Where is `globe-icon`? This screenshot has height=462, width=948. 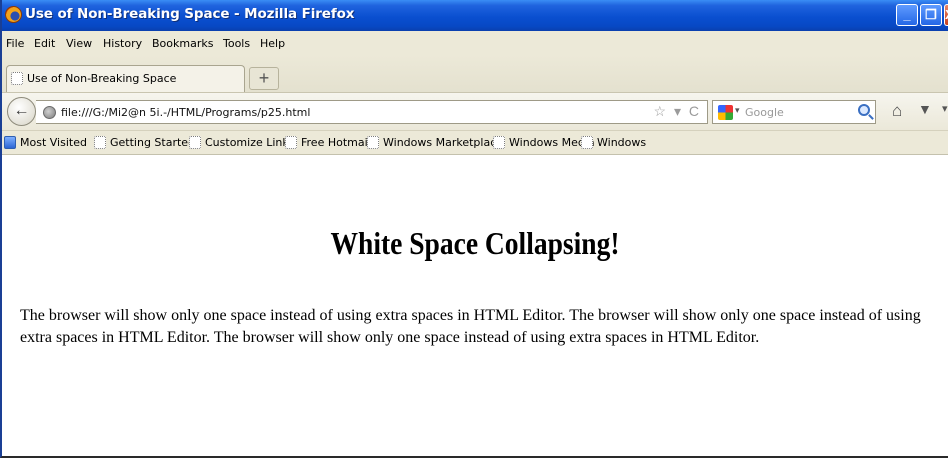 globe-icon is located at coordinates (49, 112).